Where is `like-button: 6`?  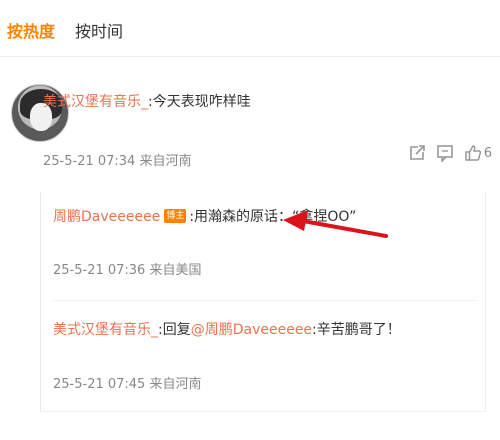
like-button: 6 is located at coordinates (478, 153).